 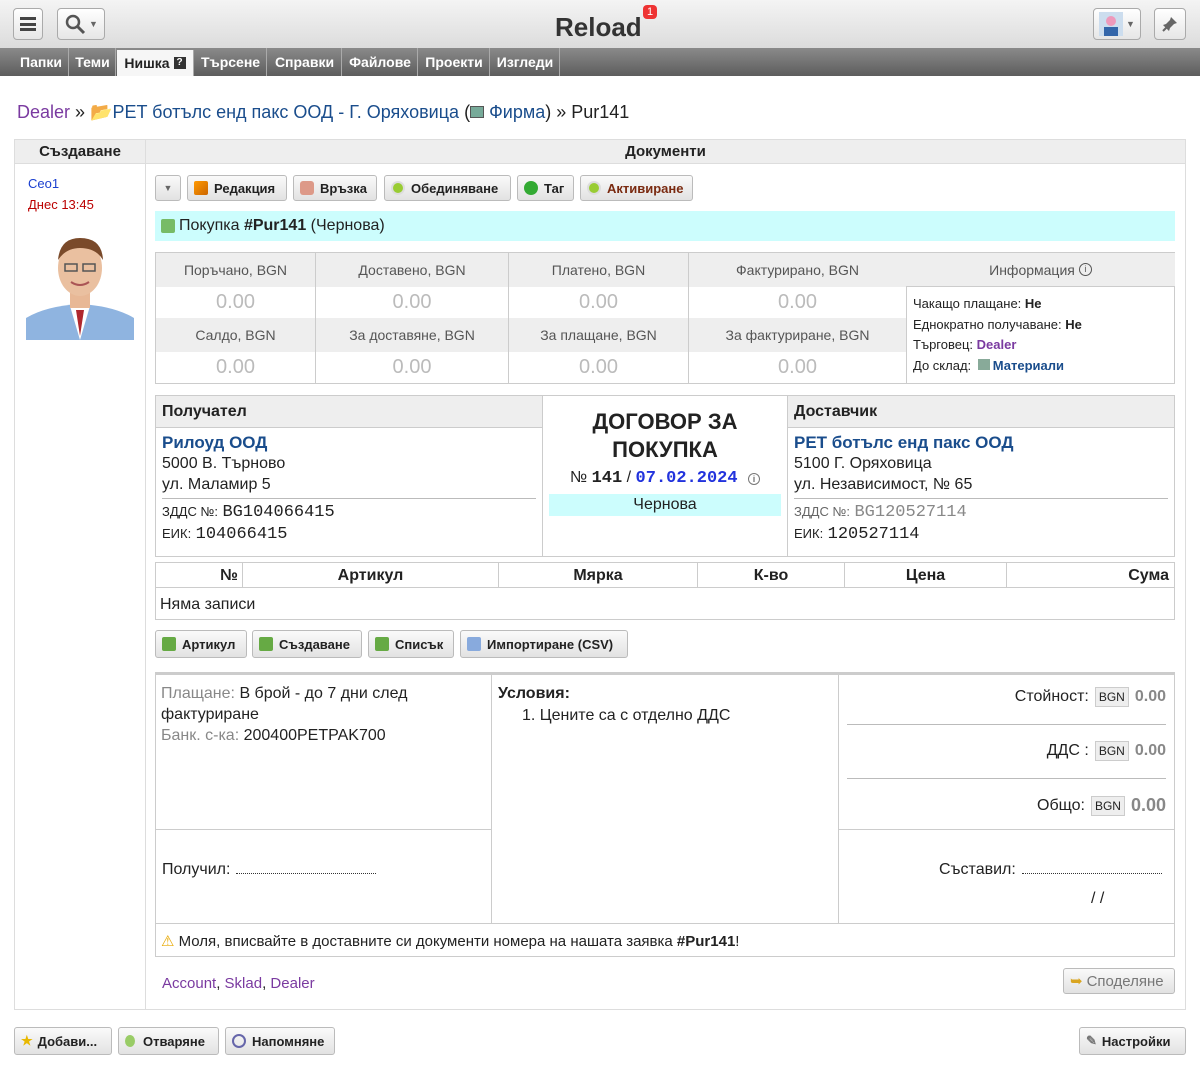 What do you see at coordinates (412, 302) in the screenshot?
I see `delivered-value: 0.00` at bounding box center [412, 302].